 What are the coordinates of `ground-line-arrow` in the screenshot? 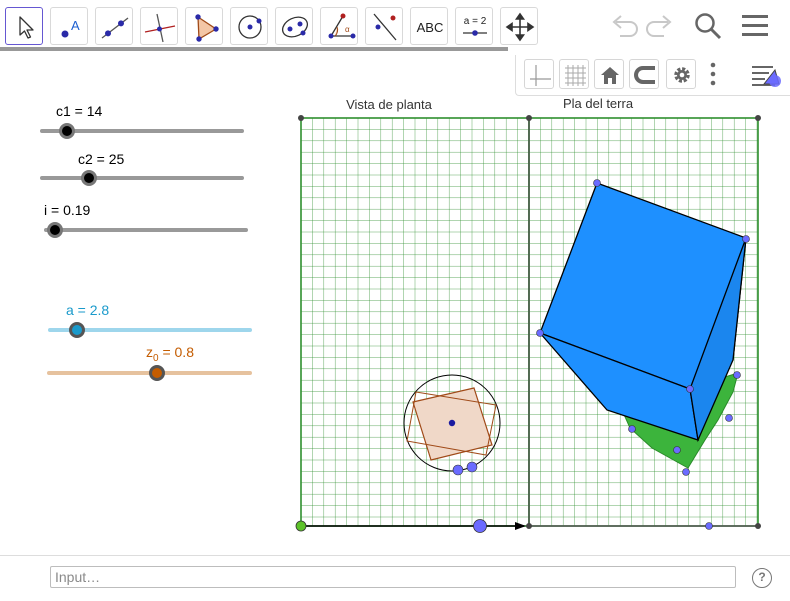 It's located at (520, 526).